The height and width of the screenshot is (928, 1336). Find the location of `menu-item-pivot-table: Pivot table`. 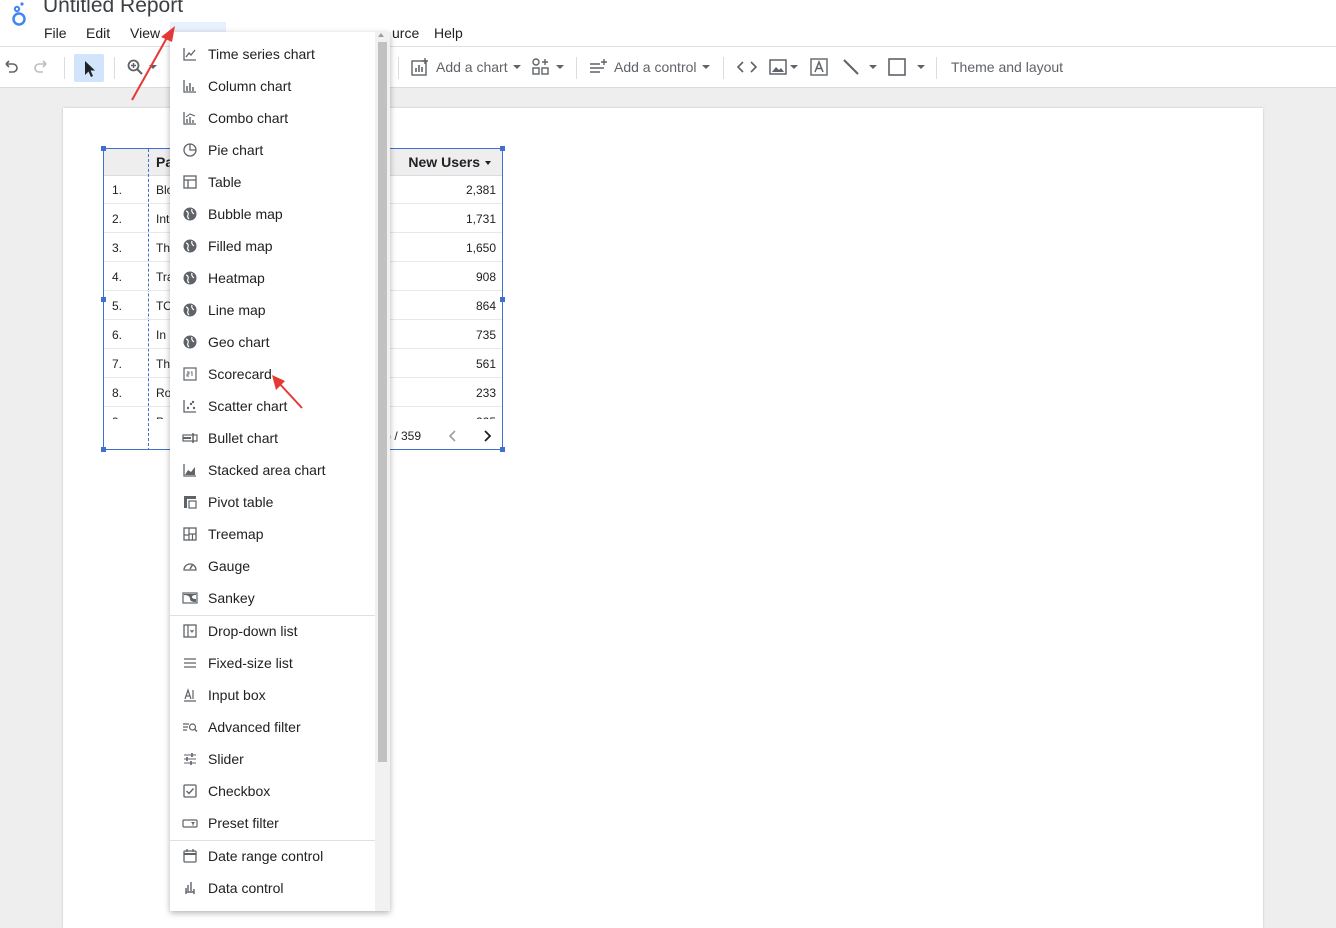

menu-item-pivot-table: Pivot table is located at coordinates (272, 502).